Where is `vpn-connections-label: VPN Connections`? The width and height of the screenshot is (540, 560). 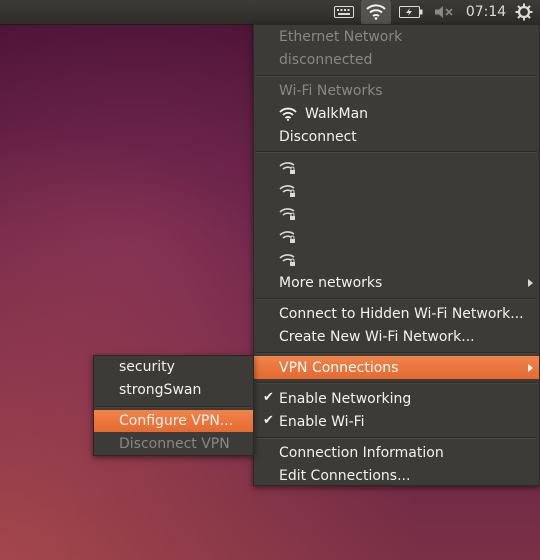 vpn-connections-label: VPN Connections is located at coordinates (339, 367).